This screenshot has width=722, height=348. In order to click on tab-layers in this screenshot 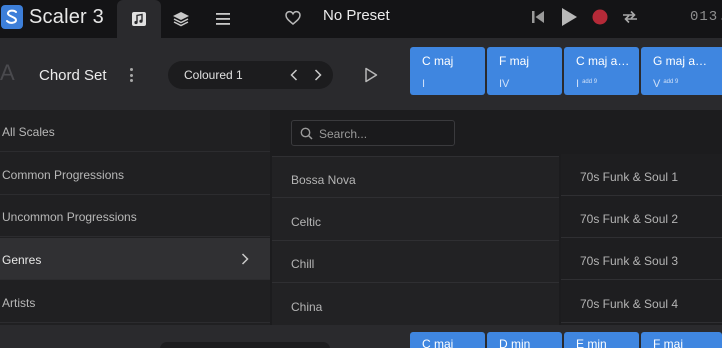, I will do `click(181, 19)`.